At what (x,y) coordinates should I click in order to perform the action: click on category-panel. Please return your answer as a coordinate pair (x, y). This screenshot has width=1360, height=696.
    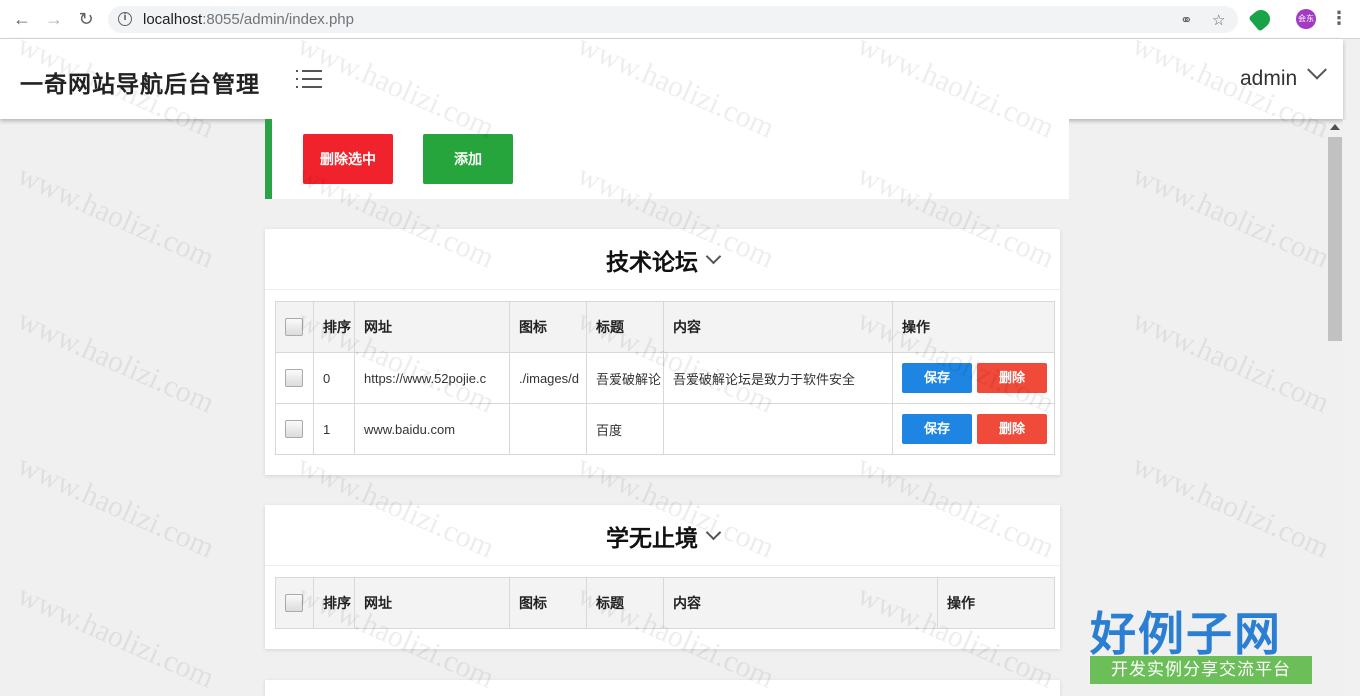
    Looking at the image, I should click on (662, 688).